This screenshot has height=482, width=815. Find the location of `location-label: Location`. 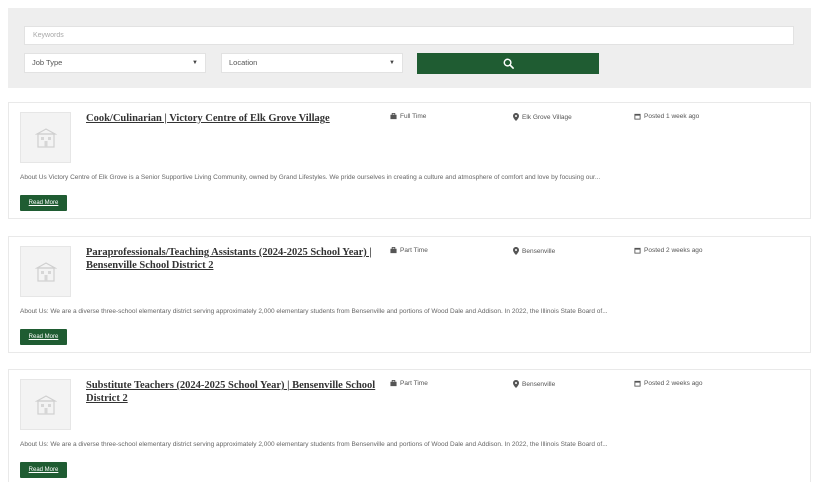

location-label: Location is located at coordinates (243, 62).